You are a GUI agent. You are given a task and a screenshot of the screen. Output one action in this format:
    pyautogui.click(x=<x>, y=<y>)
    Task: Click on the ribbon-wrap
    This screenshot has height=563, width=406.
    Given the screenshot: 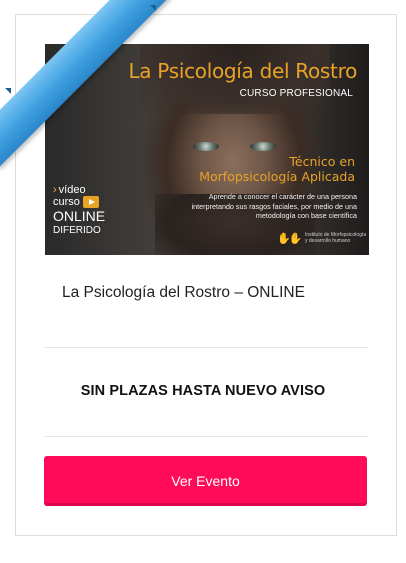 What is the action you would take?
    pyautogui.click(x=87, y=87)
    